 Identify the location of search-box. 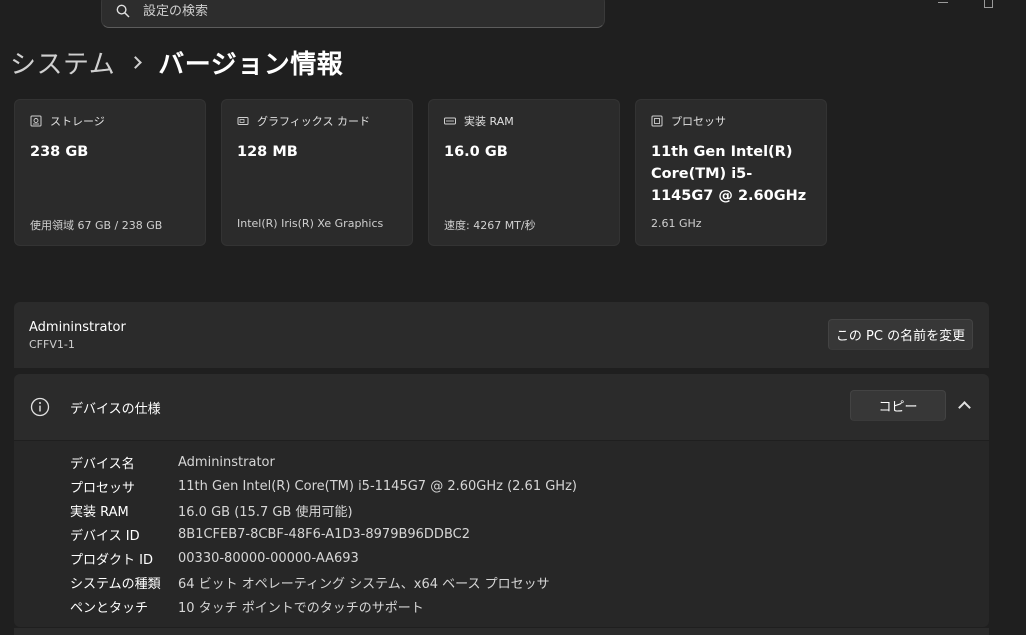
(353, 14).